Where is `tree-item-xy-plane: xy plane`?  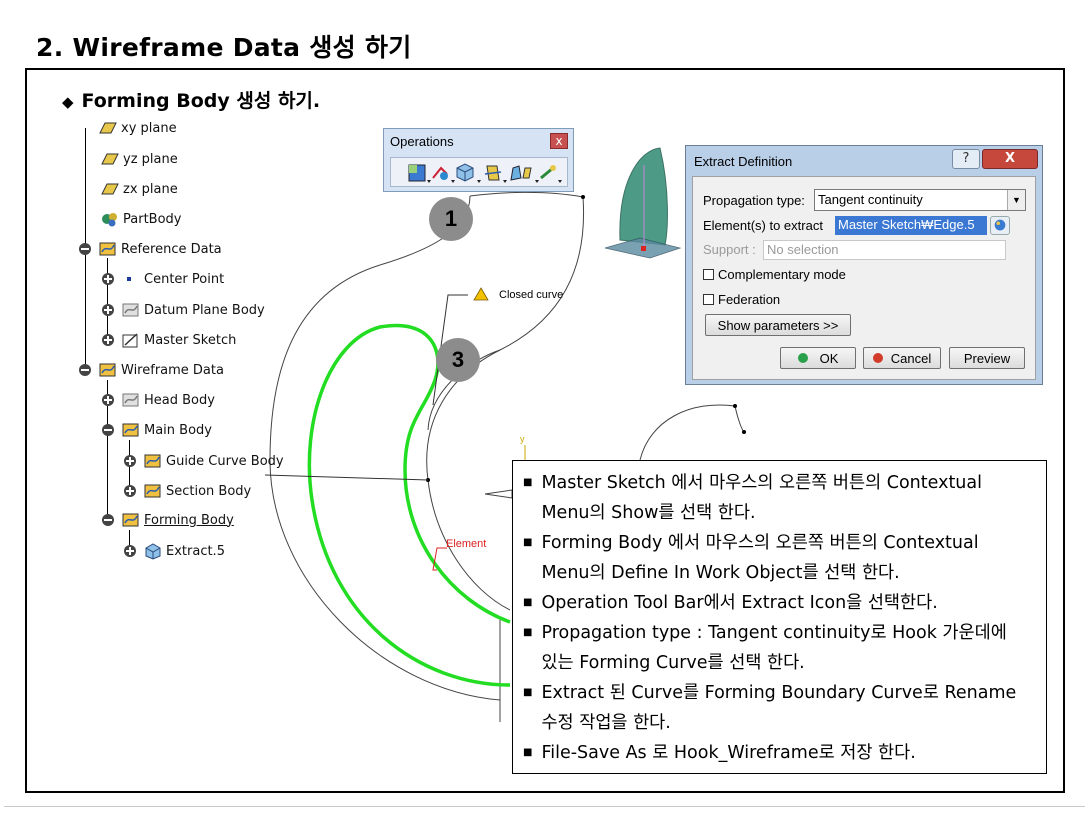 tree-item-xy-plane: xy plane is located at coordinates (137, 128).